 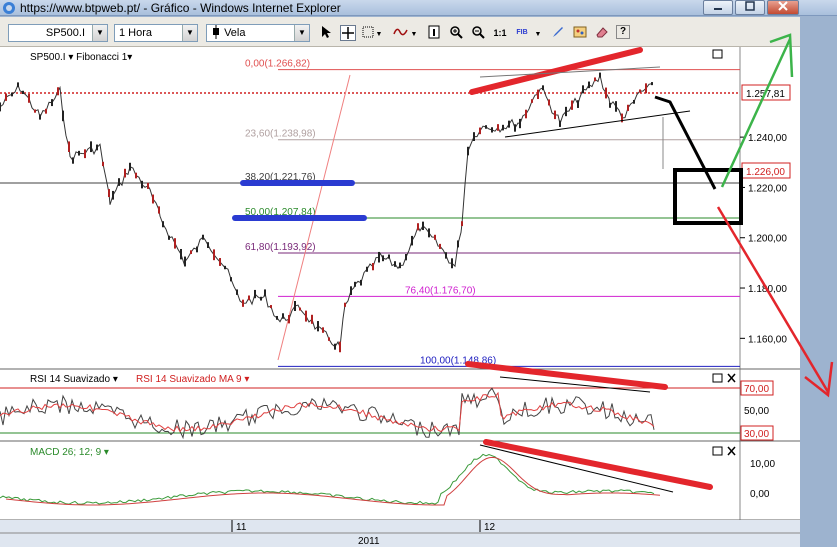 I want to click on pen-tool, so click(x=558, y=33).